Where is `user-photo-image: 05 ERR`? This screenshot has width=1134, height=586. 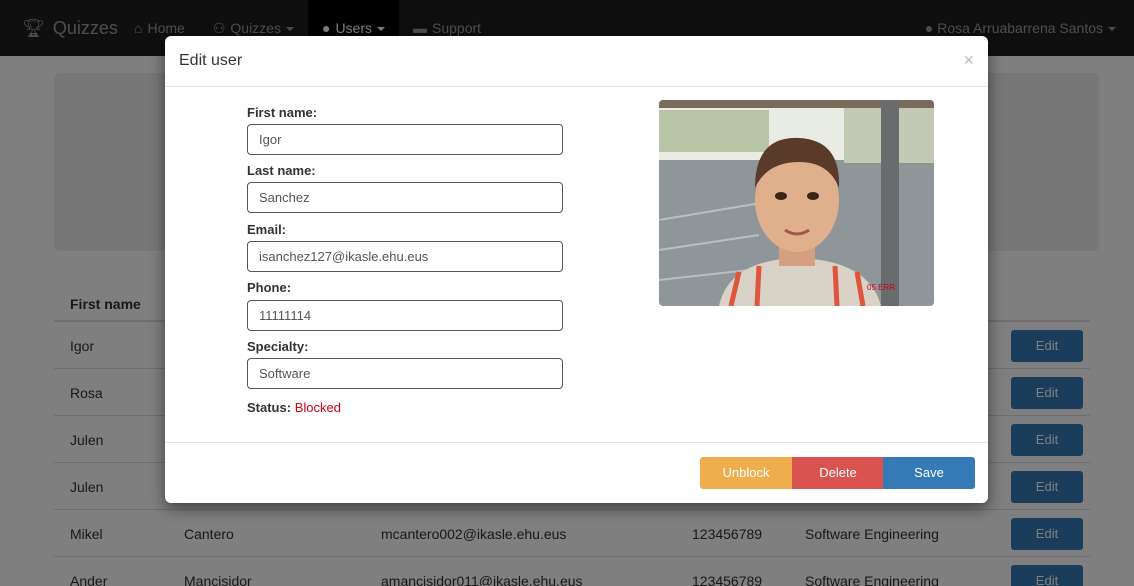
user-photo-image: 05 ERR is located at coordinates (796, 203).